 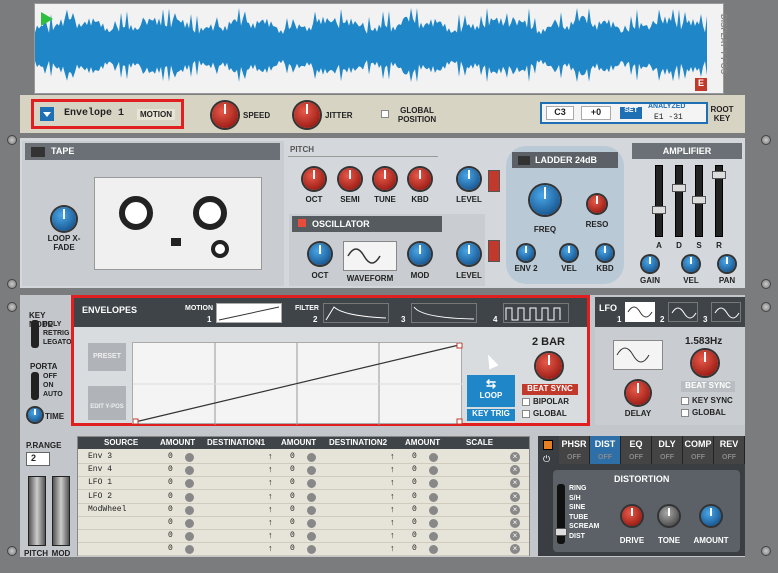 I want to click on loop-button: ⇆ LOOP, so click(x=491, y=391).